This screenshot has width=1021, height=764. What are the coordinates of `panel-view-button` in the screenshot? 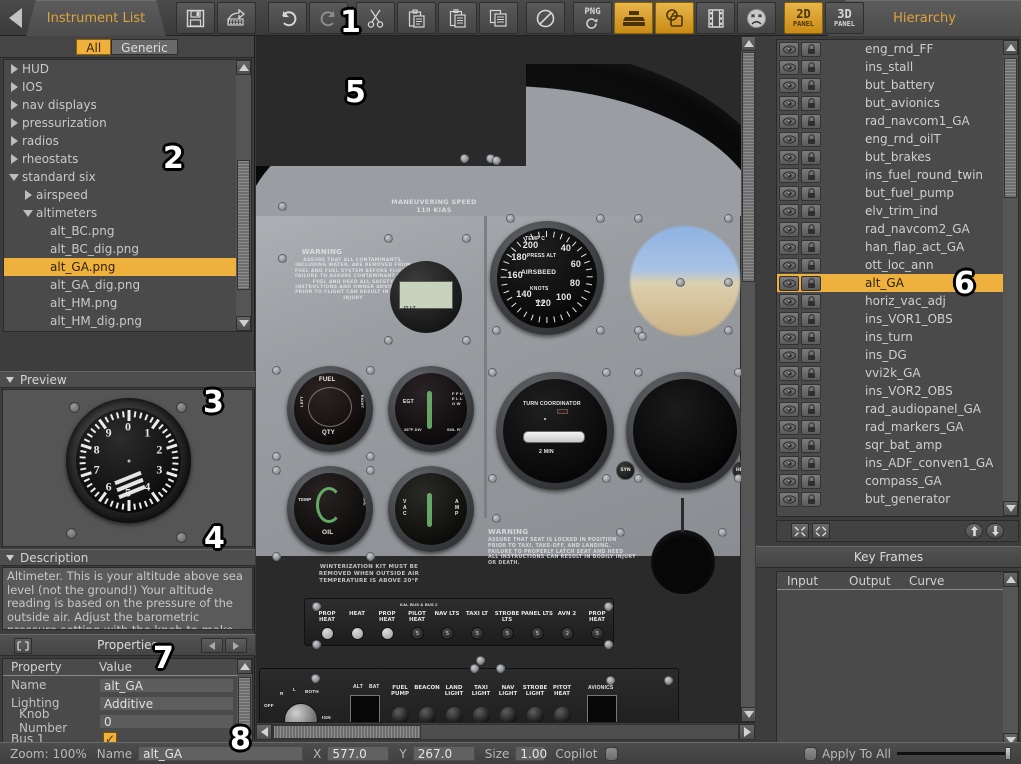 It's located at (633, 18).